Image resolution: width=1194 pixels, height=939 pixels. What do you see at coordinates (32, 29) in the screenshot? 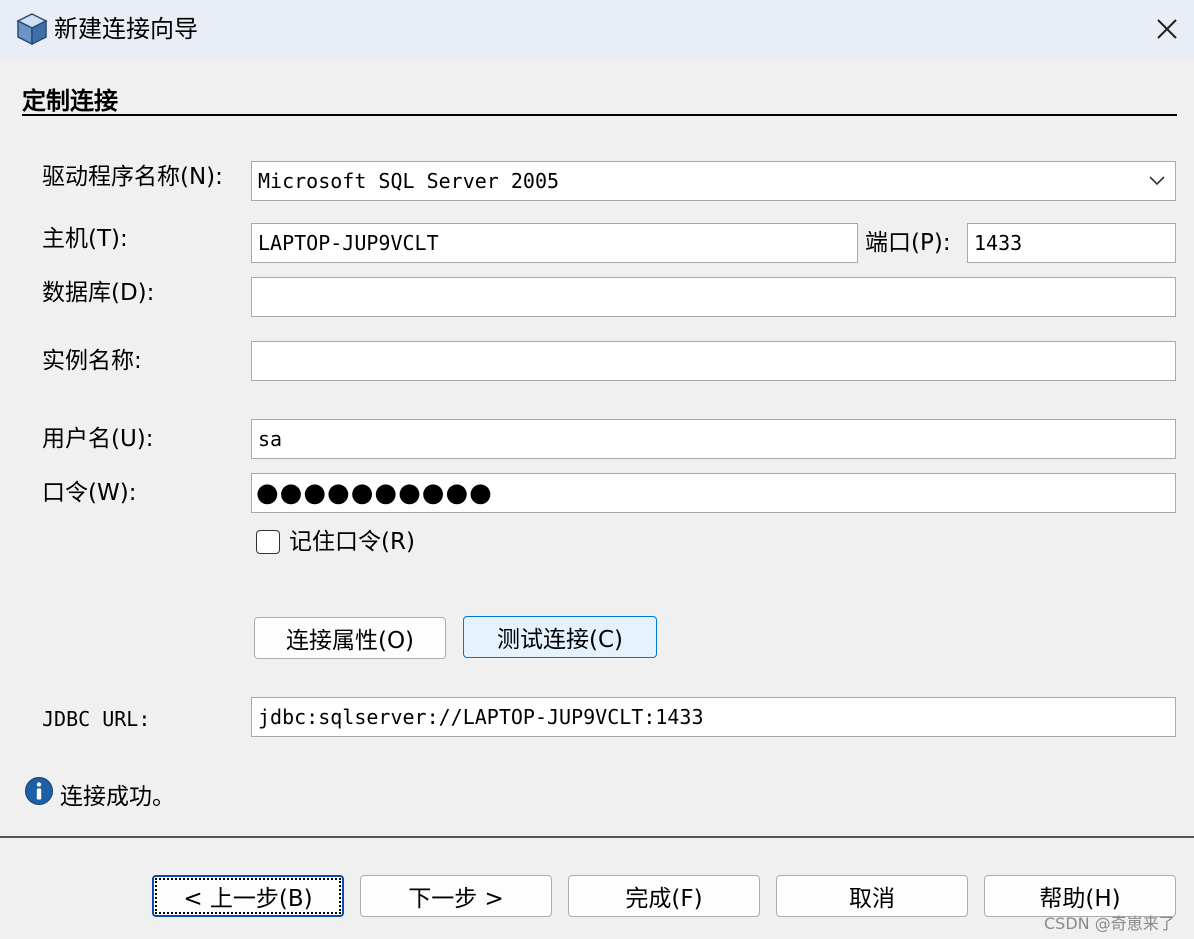
I see `app-cube-icon` at bounding box center [32, 29].